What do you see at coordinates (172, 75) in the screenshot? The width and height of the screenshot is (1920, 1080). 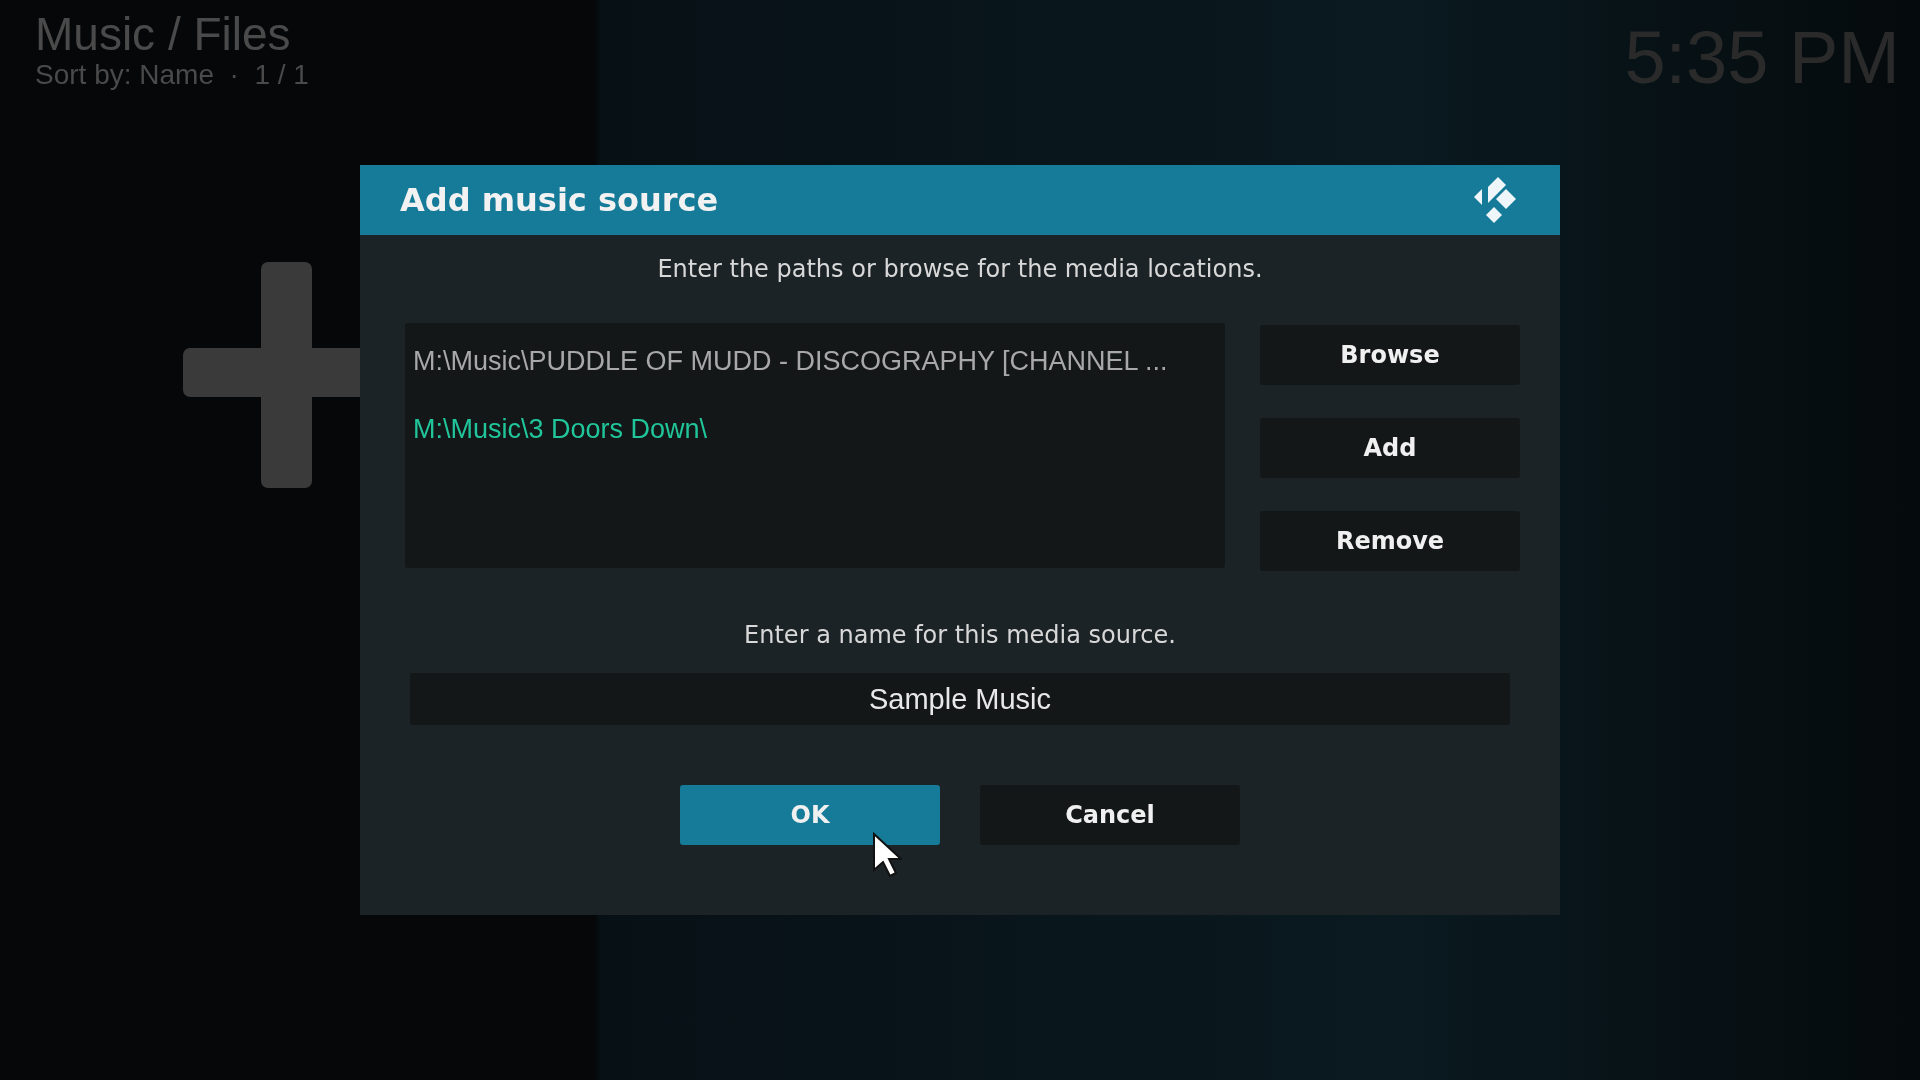 I see `sort-info: Sort by: Name · 1 / 1` at bounding box center [172, 75].